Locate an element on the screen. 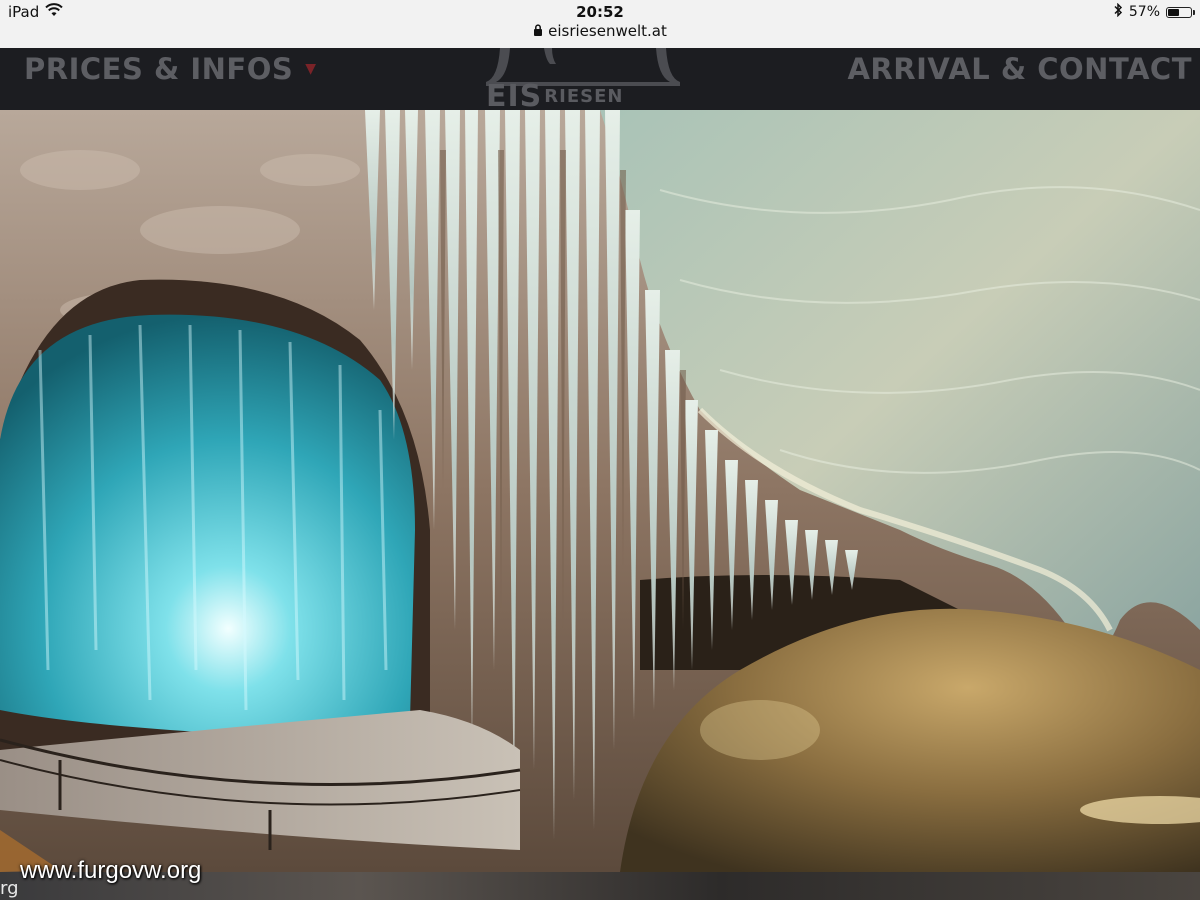 This screenshot has height=900, width=1200. battery-fill is located at coordinates (1173, 12).